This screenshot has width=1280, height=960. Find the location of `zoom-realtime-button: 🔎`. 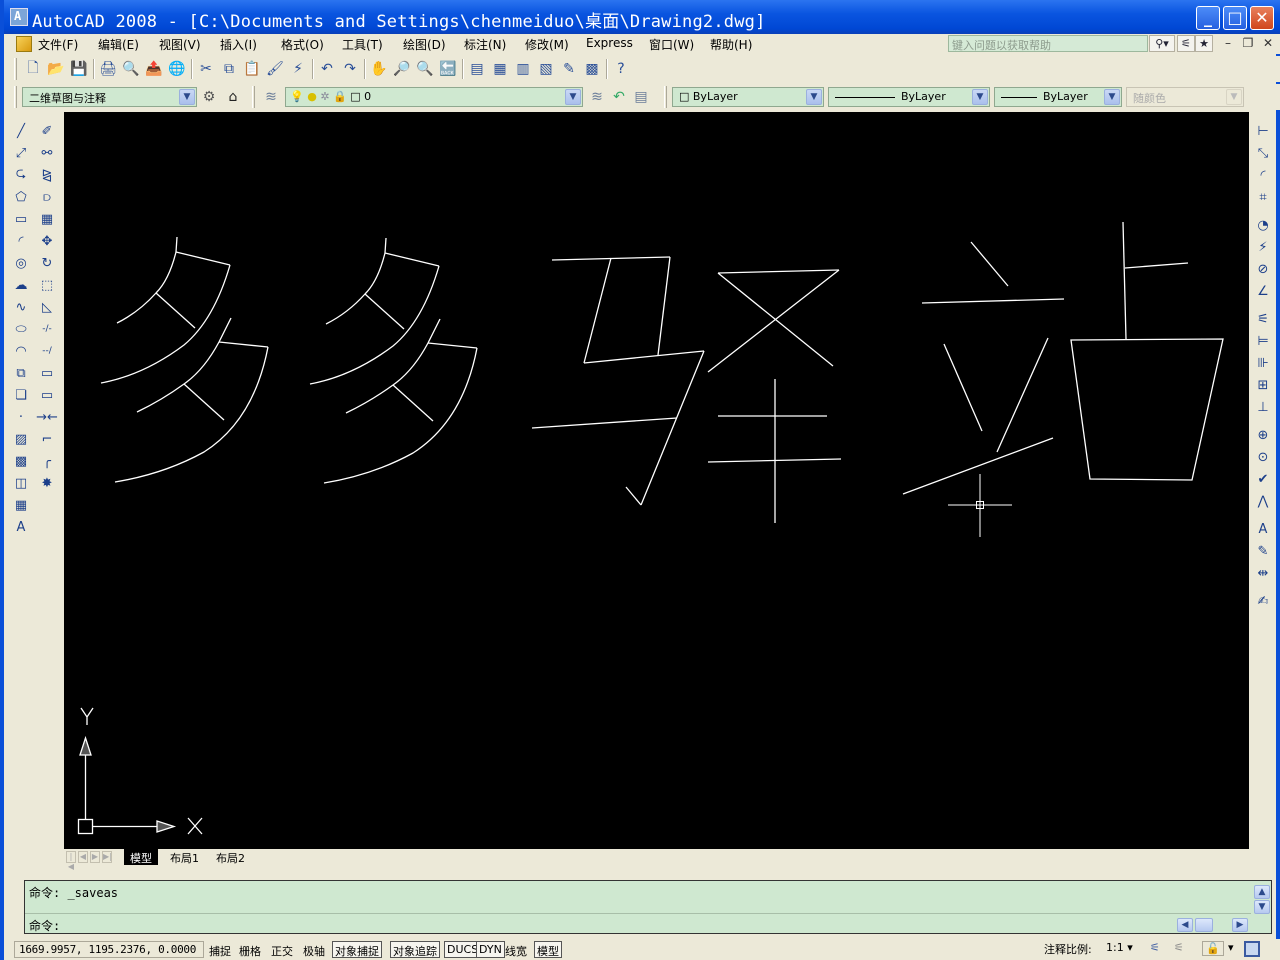

zoom-realtime-button: 🔎 is located at coordinates (402, 69).